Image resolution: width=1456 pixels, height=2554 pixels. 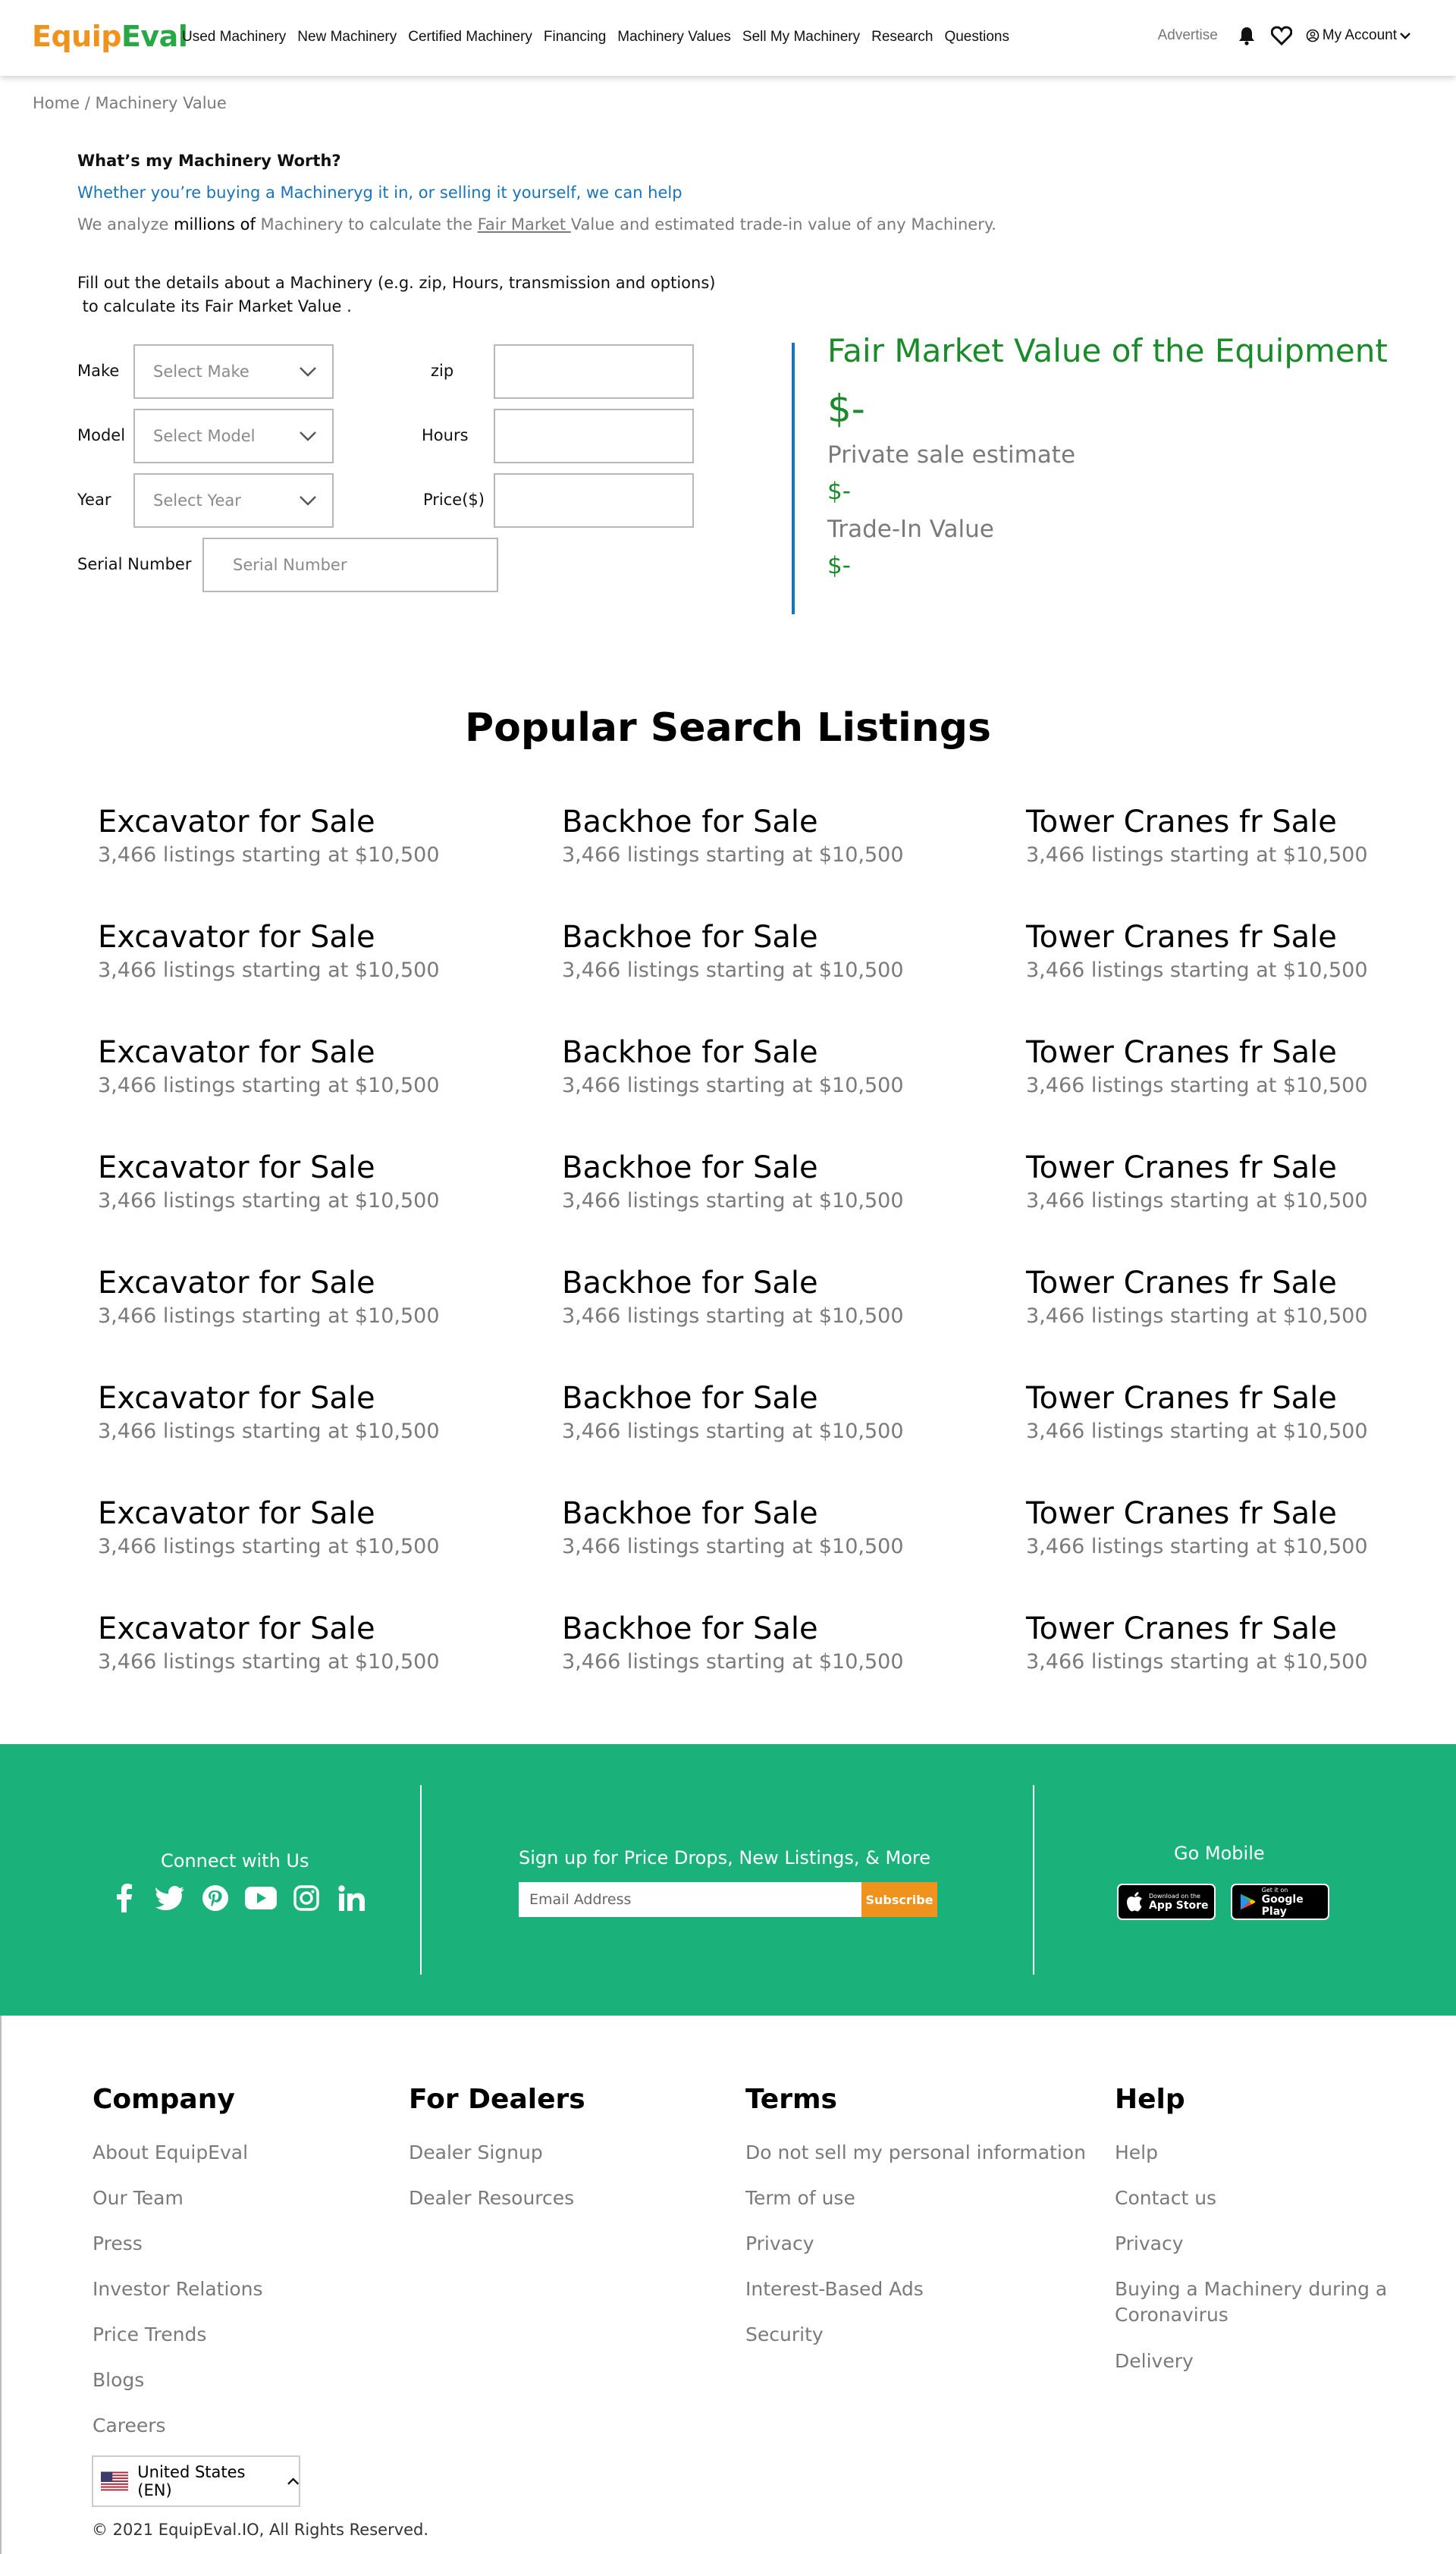 I want to click on country-selector: United States (EN), so click(x=196, y=2481).